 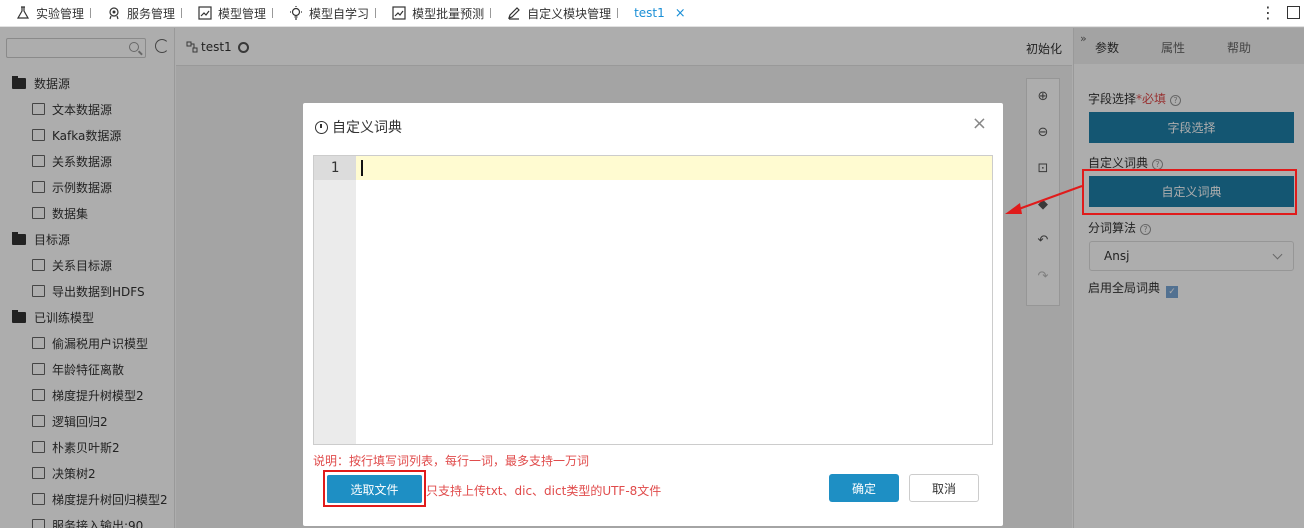 What do you see at coordinates (339, 13) in the screenshot?
I see `tab-label: 模型自学习` at bounding box center [339, 13].